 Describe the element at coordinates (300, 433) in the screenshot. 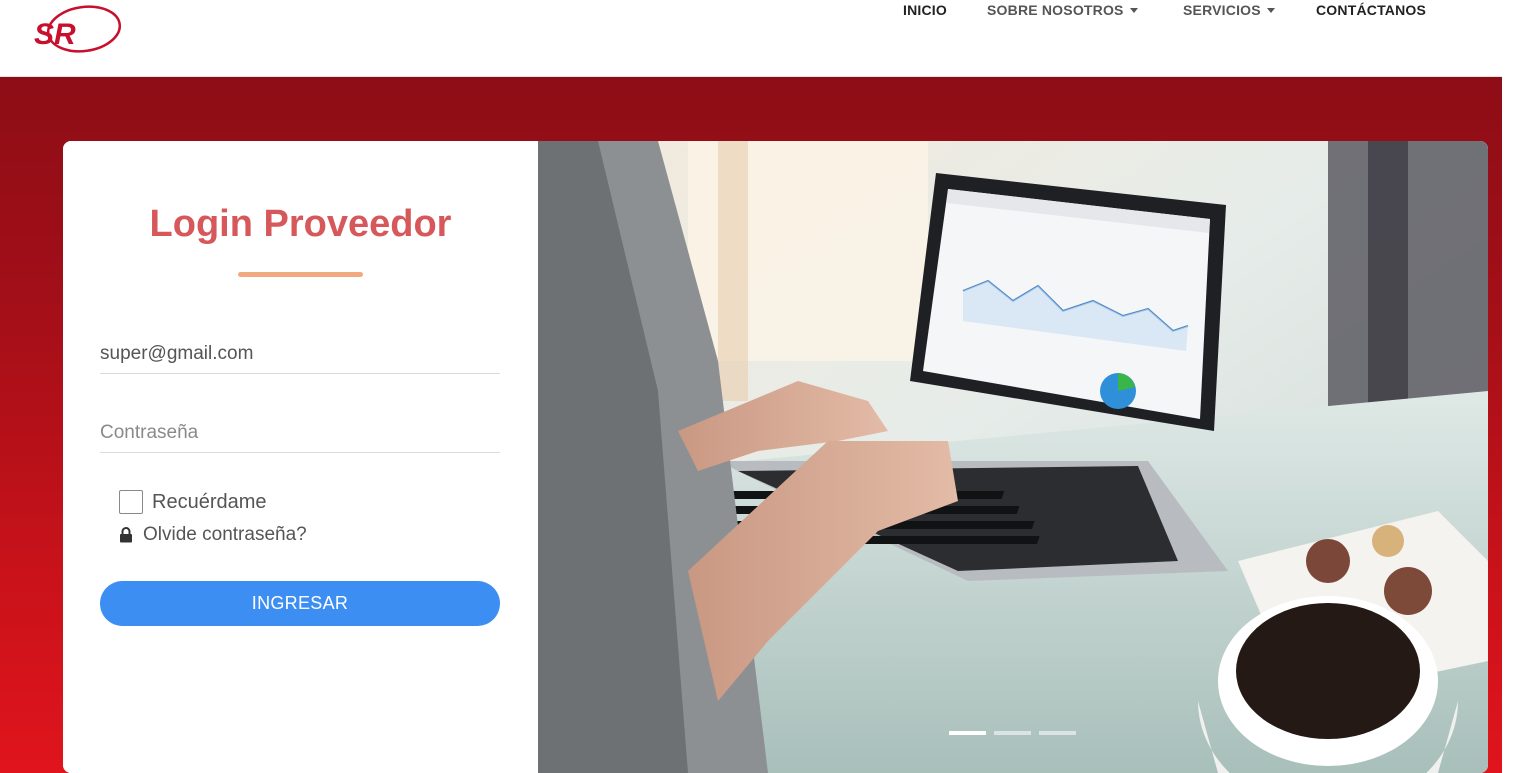

I see `password-field` at that location.